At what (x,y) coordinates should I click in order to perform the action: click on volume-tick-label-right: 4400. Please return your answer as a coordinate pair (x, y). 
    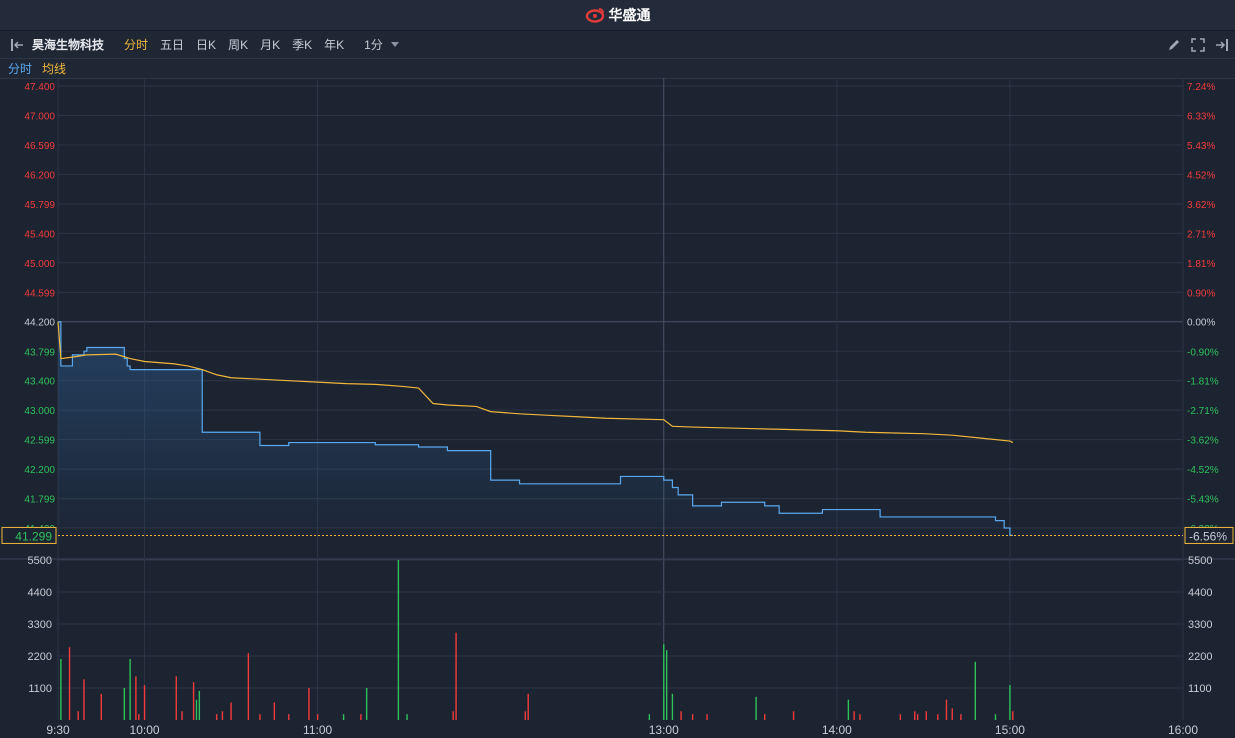
    Looking at the image, I should click on (1200, 593).